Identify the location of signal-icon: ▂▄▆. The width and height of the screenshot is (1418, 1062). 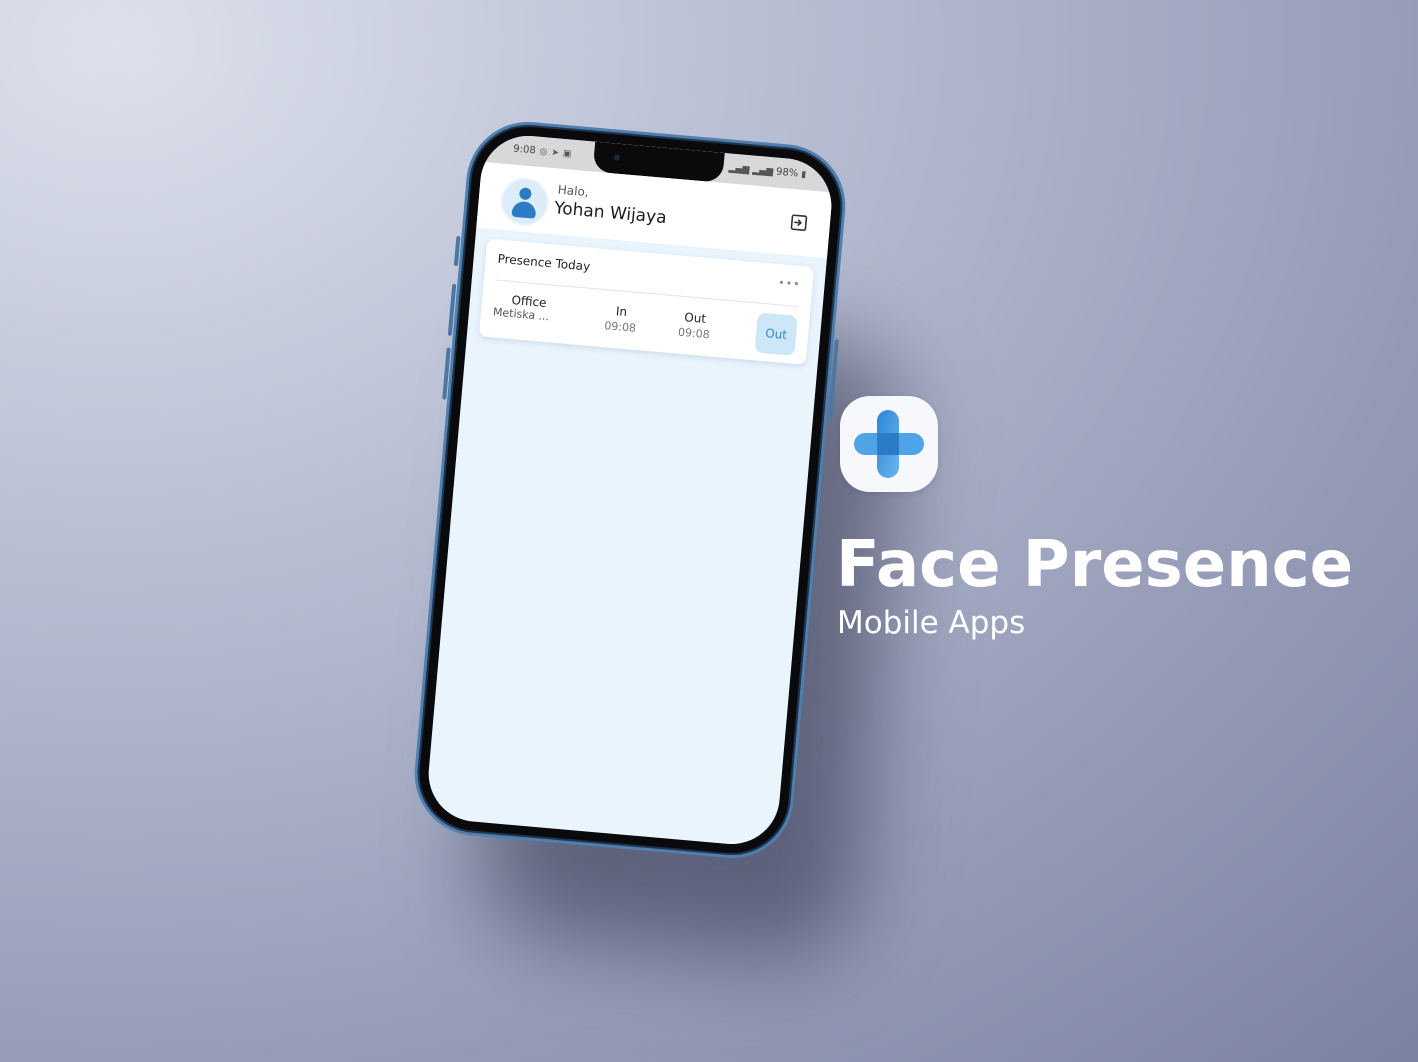
(739, 168).